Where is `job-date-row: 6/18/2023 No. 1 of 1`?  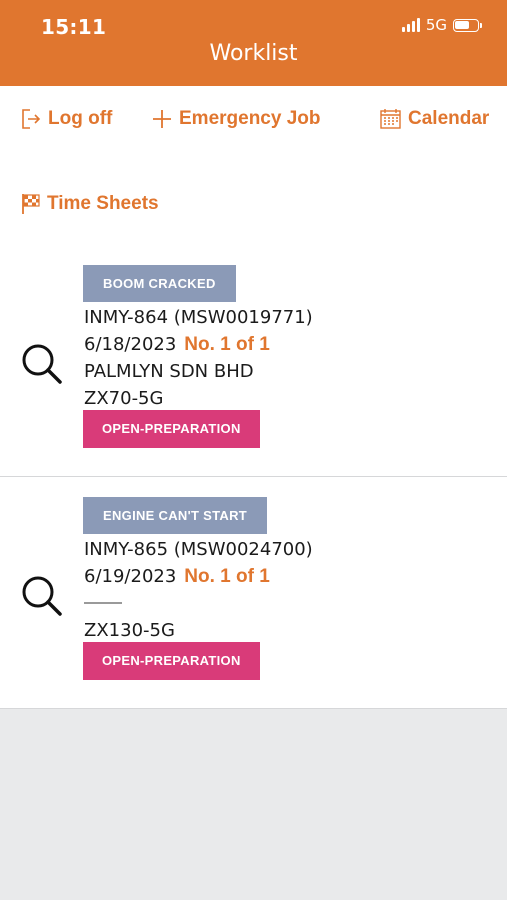 job-date-row: 6/18/2023 No. 1 of 1 is located at coordinates (177, 345).